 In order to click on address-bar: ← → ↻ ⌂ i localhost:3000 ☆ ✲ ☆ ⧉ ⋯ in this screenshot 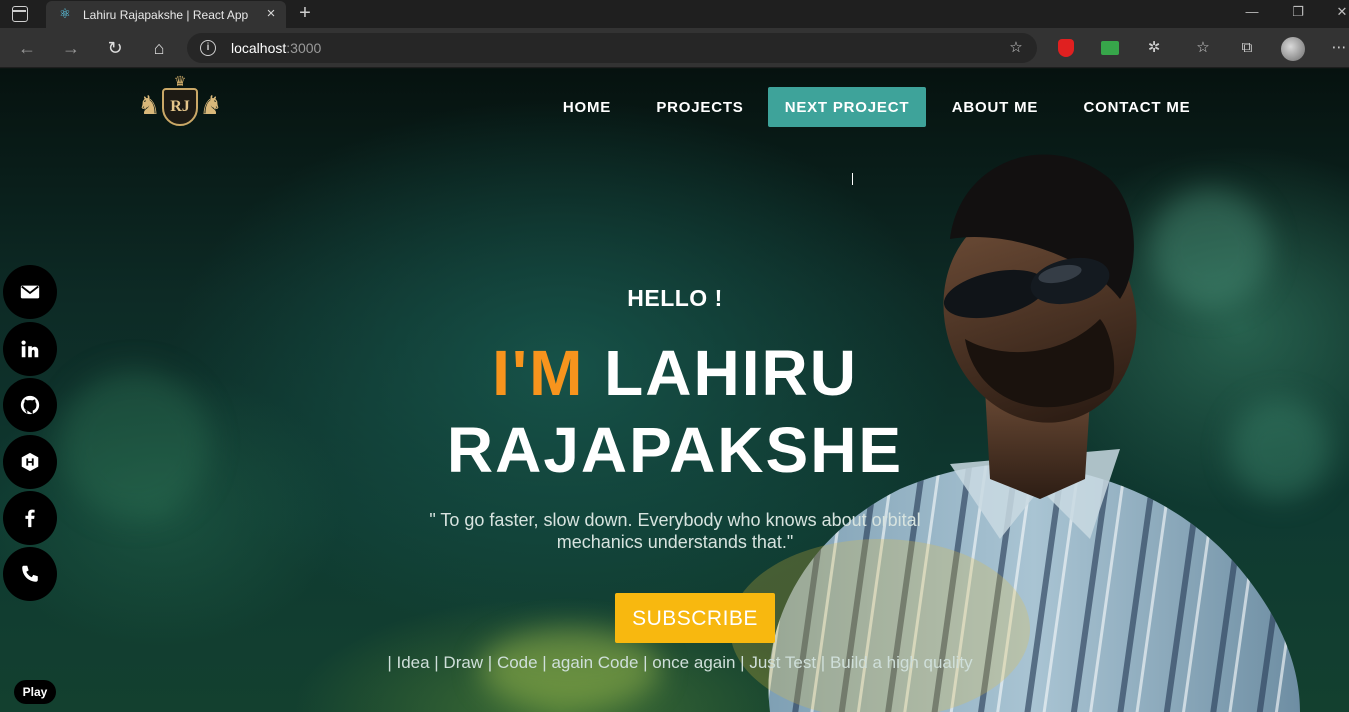, I will do `click(674, 48)`.